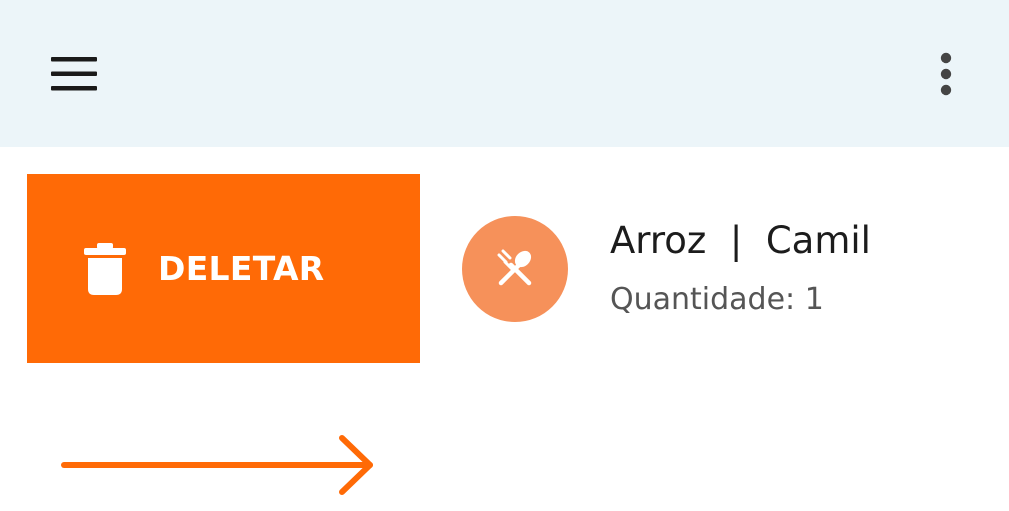 Image resolution: width=1009 pixels, height=511 pixels. Describe the element at coordinates (740, 240) in the screenshot. I see `item-title: Arroz | Camil` at that location.